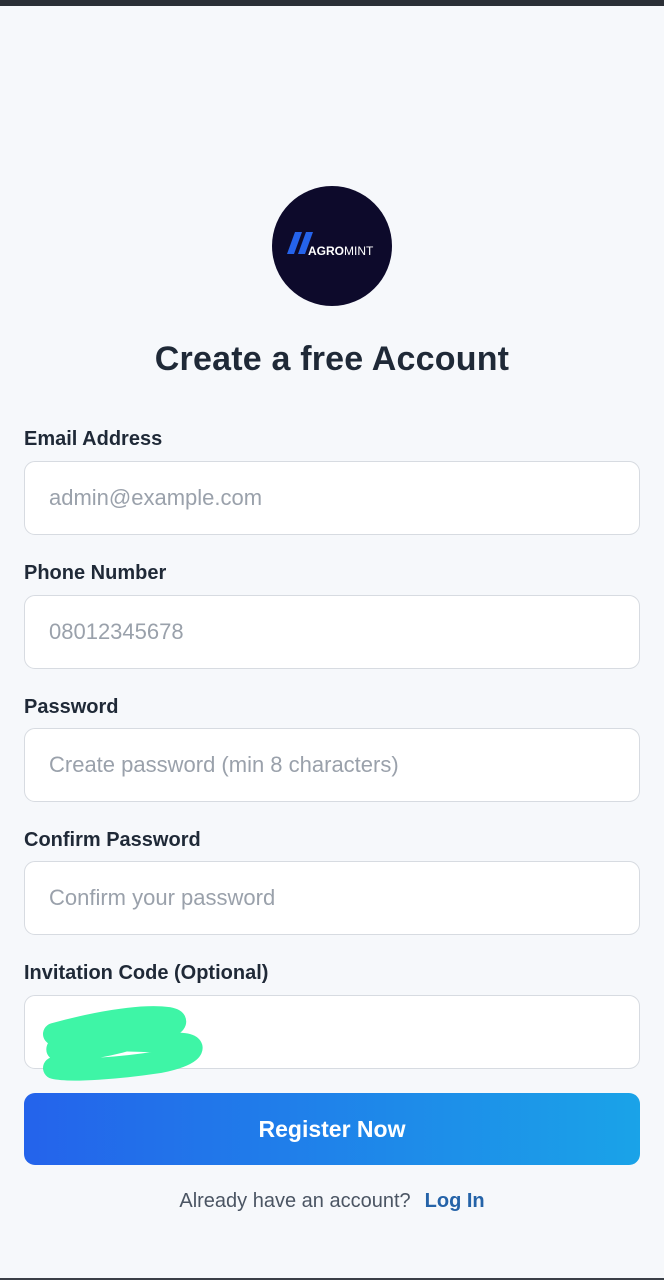 The image size is (664, 1280). Describe the element at coordinates (455, 1201) in the screenshot. I see `login-link: Log In` at that location.